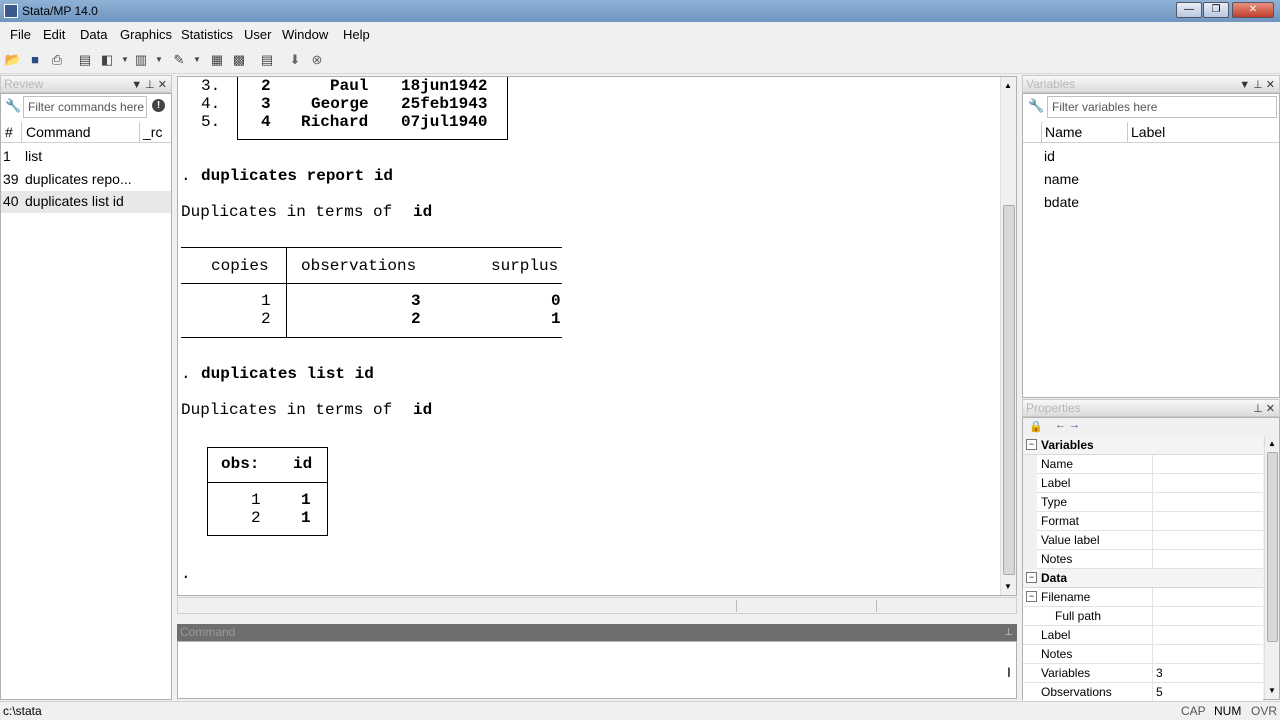 The image size is (1280, 720). I want to click on save-icon: ■, so click(35, 60).